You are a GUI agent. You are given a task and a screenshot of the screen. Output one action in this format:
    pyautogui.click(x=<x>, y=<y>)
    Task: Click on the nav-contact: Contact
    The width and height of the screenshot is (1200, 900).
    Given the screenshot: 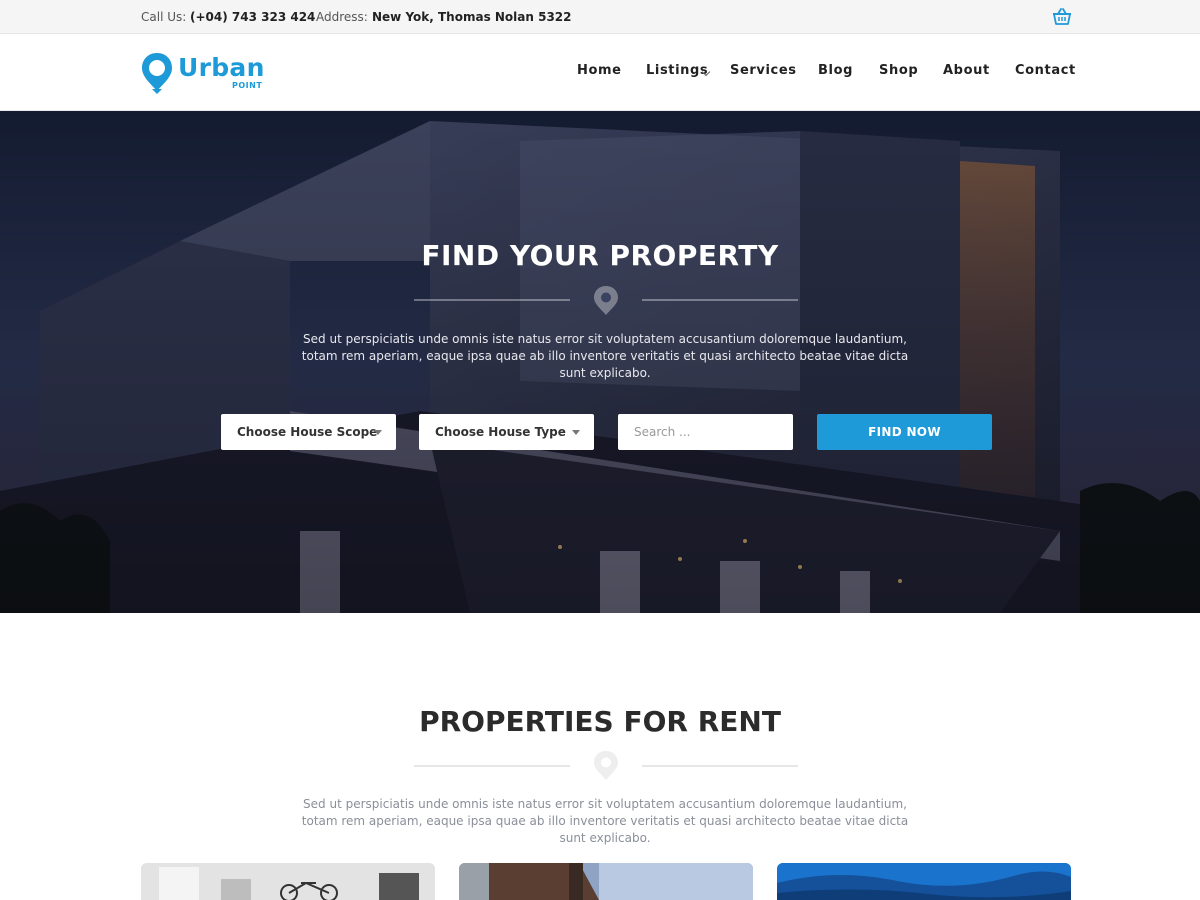 What is the action you would take?
    pyautogui.click(x=1045, y=70)
    